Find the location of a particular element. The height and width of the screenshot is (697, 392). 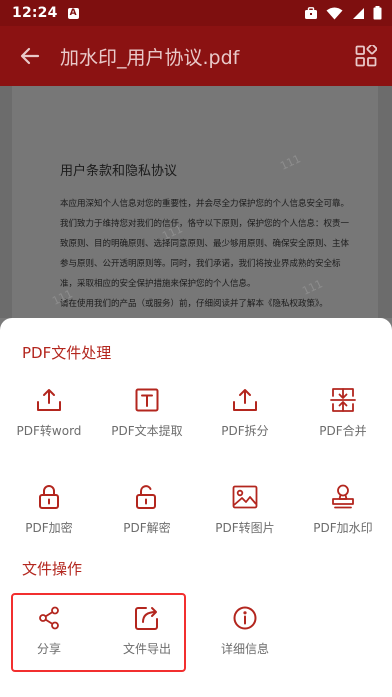

briefcase-icon is located at coordinates (311, 12).